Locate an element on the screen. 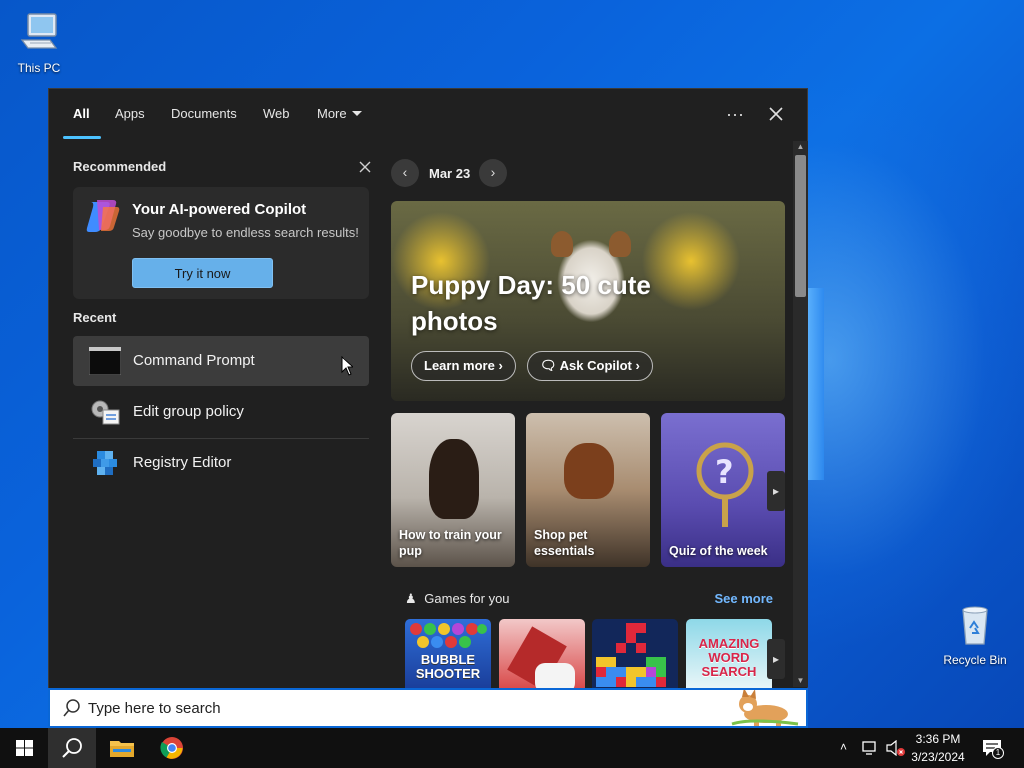 The image size is (1024, 768). clock-time: 3:36 PM is located at coordinates (938, 739).